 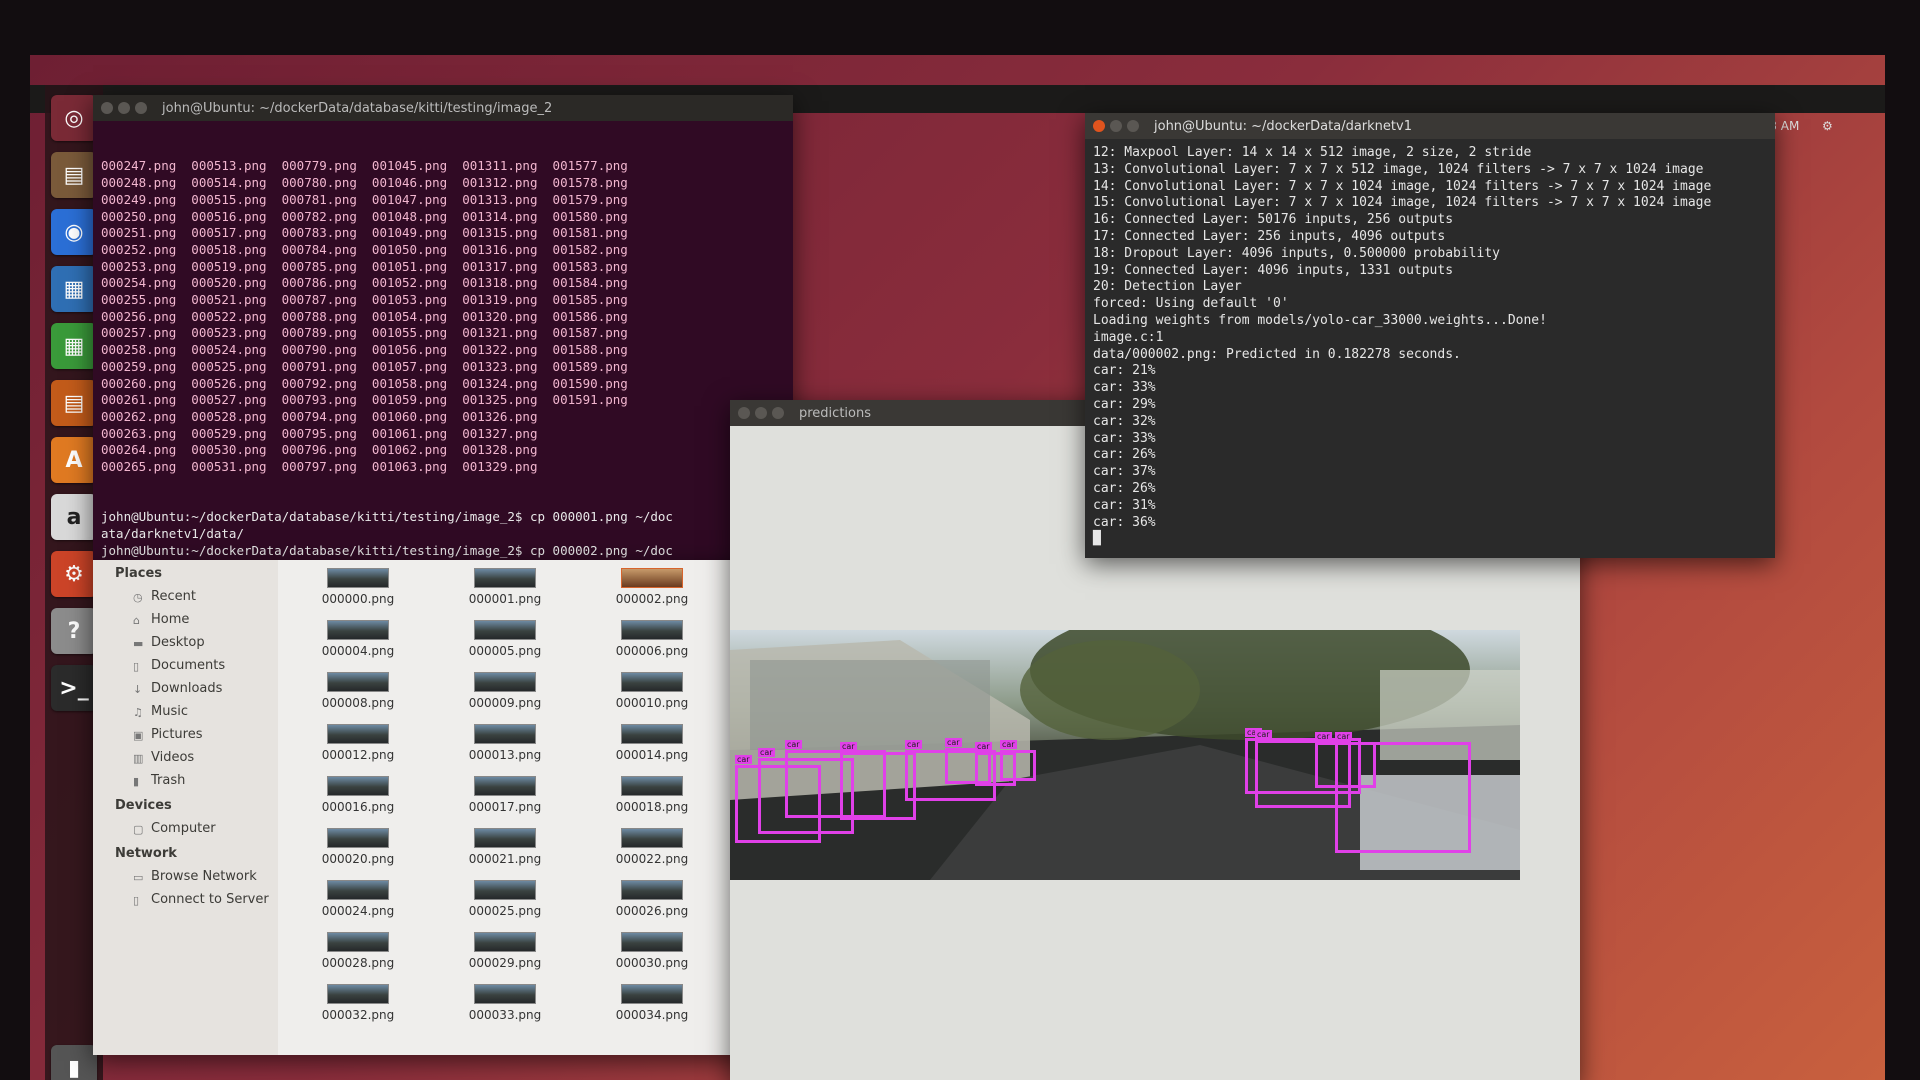 What do you see at coordinates (74, 460) in the screenshot?
I see `software-center-icon: A` at bounding box center [74, 460].